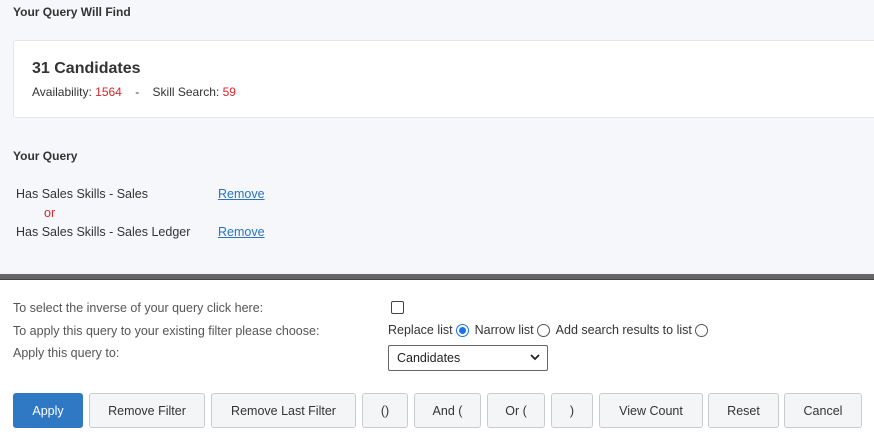  I want to click on availability-label: Availability:, so click(62, 92).